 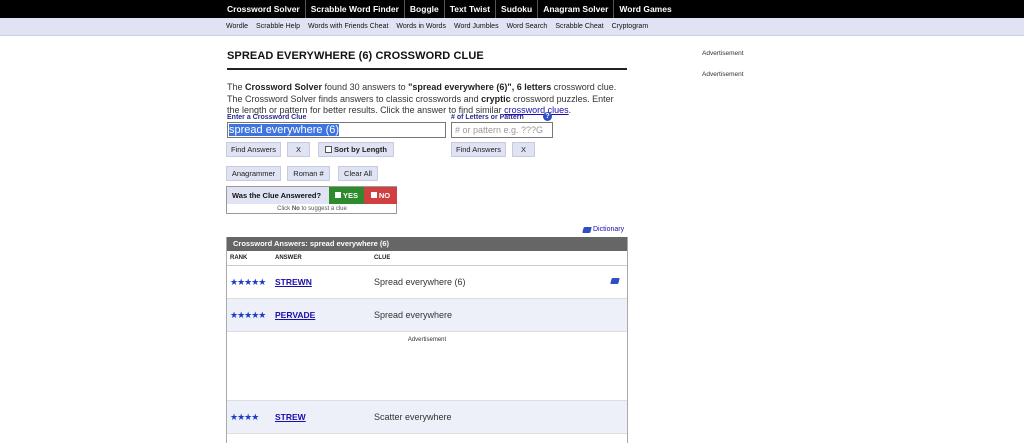 I want to click on ad-label: Advertisement, so click(x=427, y=340).